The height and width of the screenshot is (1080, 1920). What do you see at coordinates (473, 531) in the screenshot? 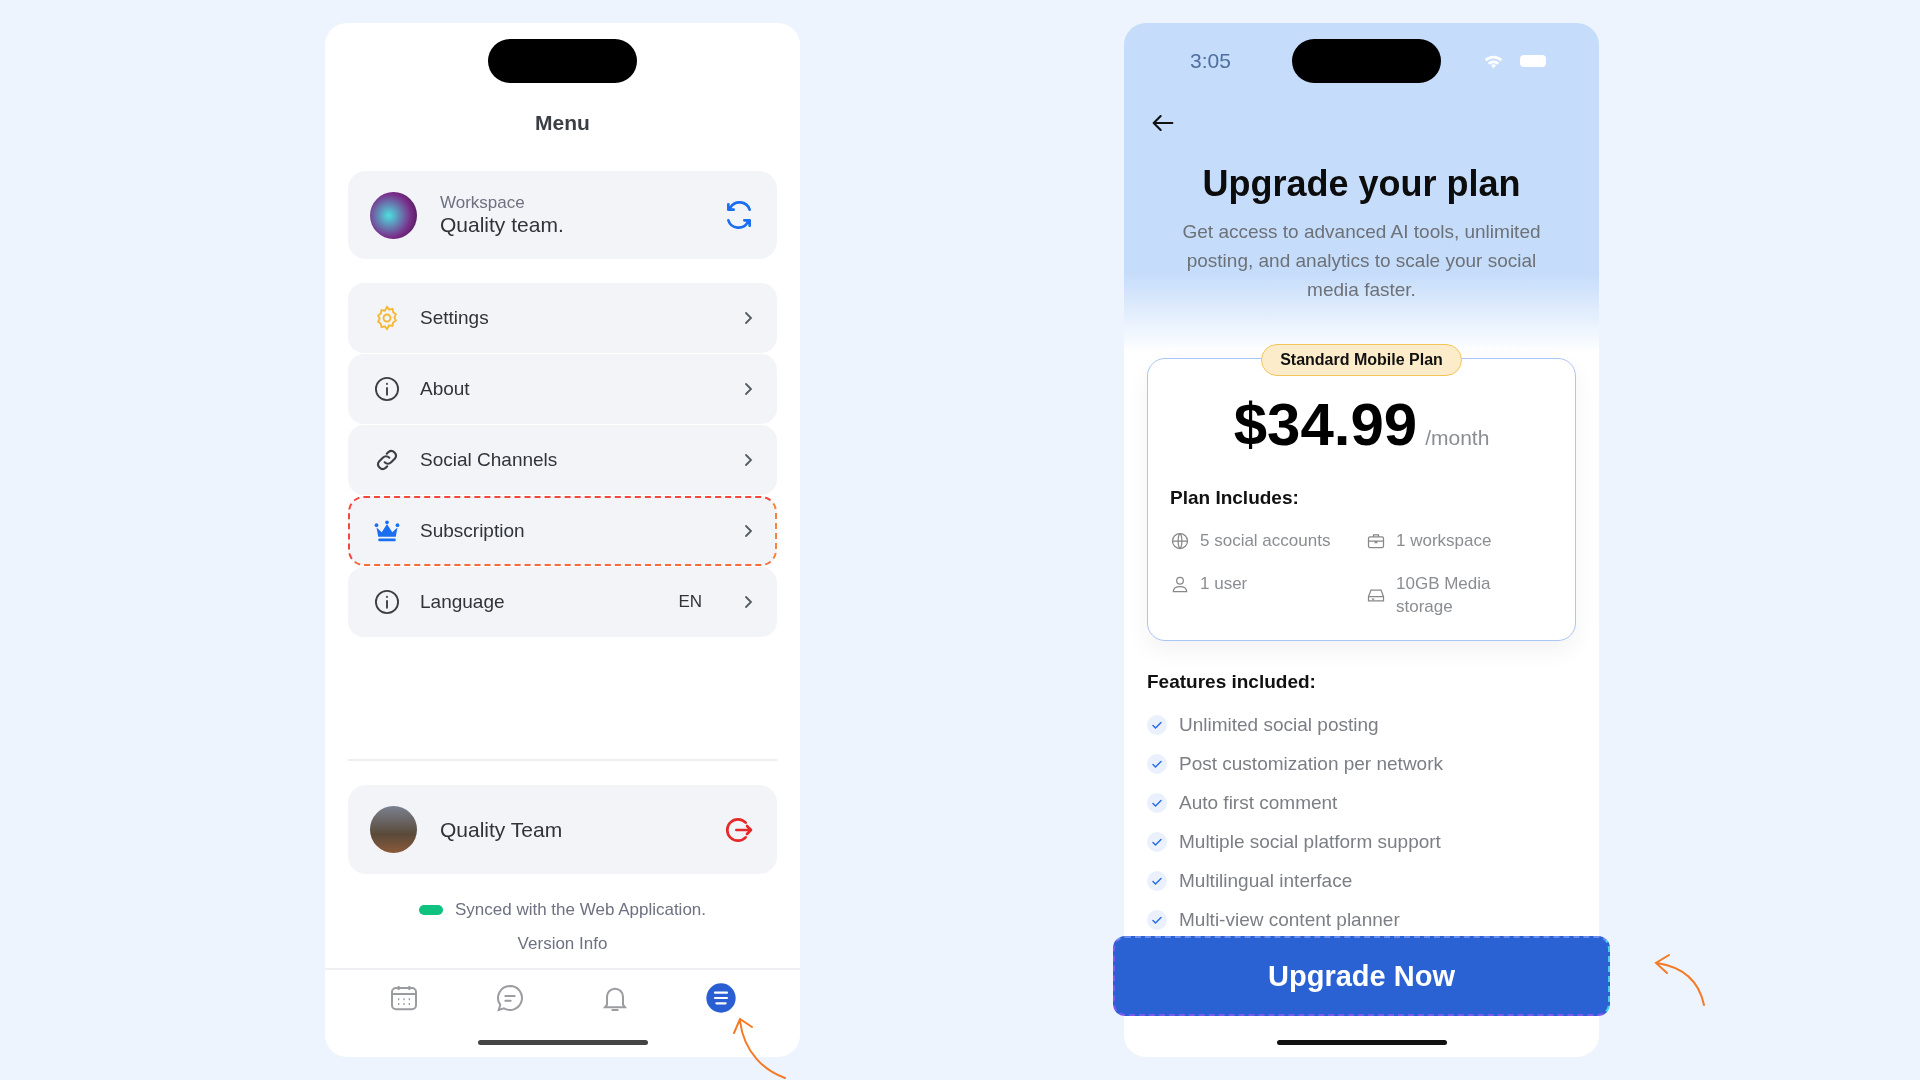
I see `menu-item-label: Subscription` at bounding box center [473, 531].